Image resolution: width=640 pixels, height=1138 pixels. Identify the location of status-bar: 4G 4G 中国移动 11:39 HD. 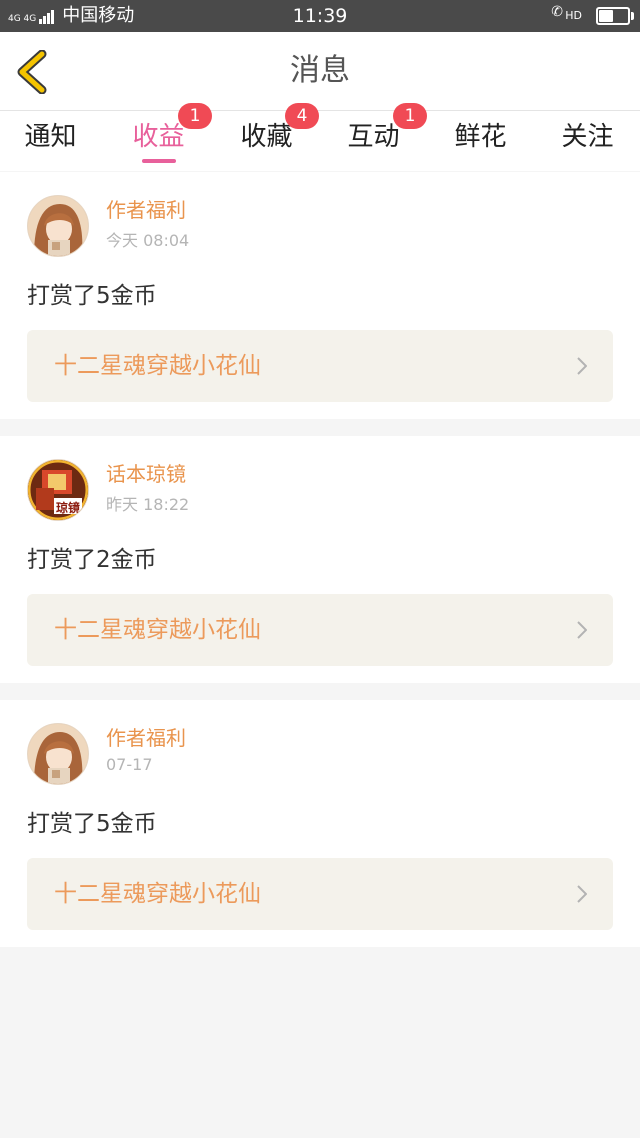
(320, 16).